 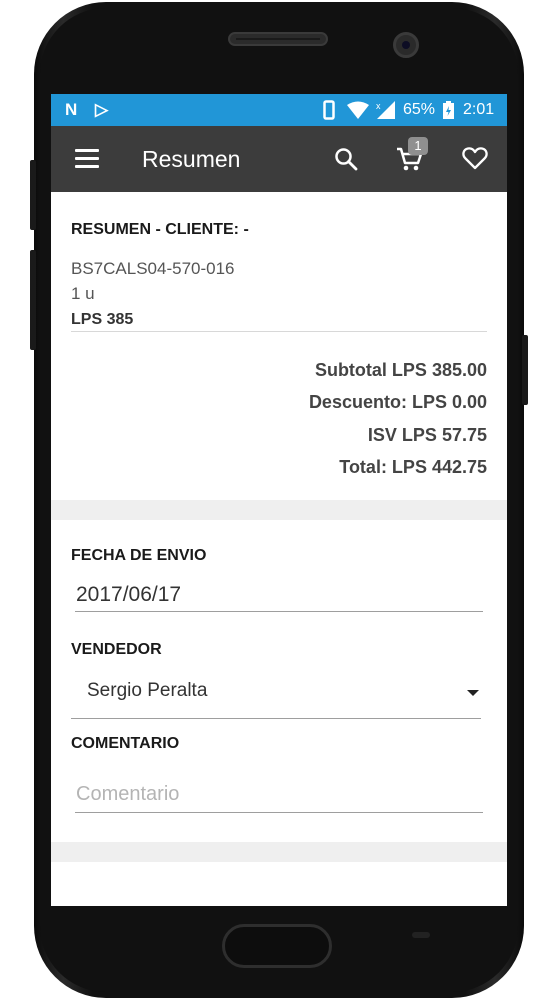 What do you see at coordinates (279, 852) in the screenshot?
I see `bottom-separator` at bounding box center [279, 852].